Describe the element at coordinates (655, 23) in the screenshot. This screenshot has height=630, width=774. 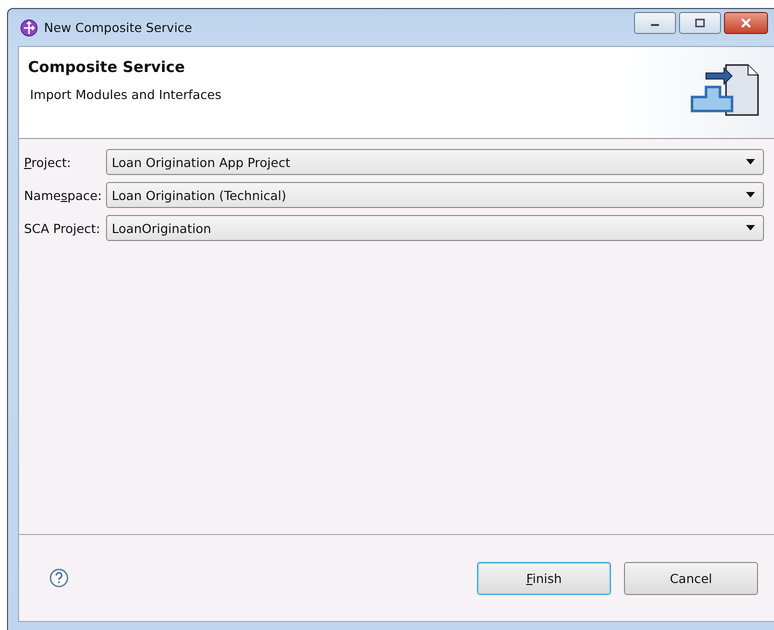
I see `minimize-button` at that location.